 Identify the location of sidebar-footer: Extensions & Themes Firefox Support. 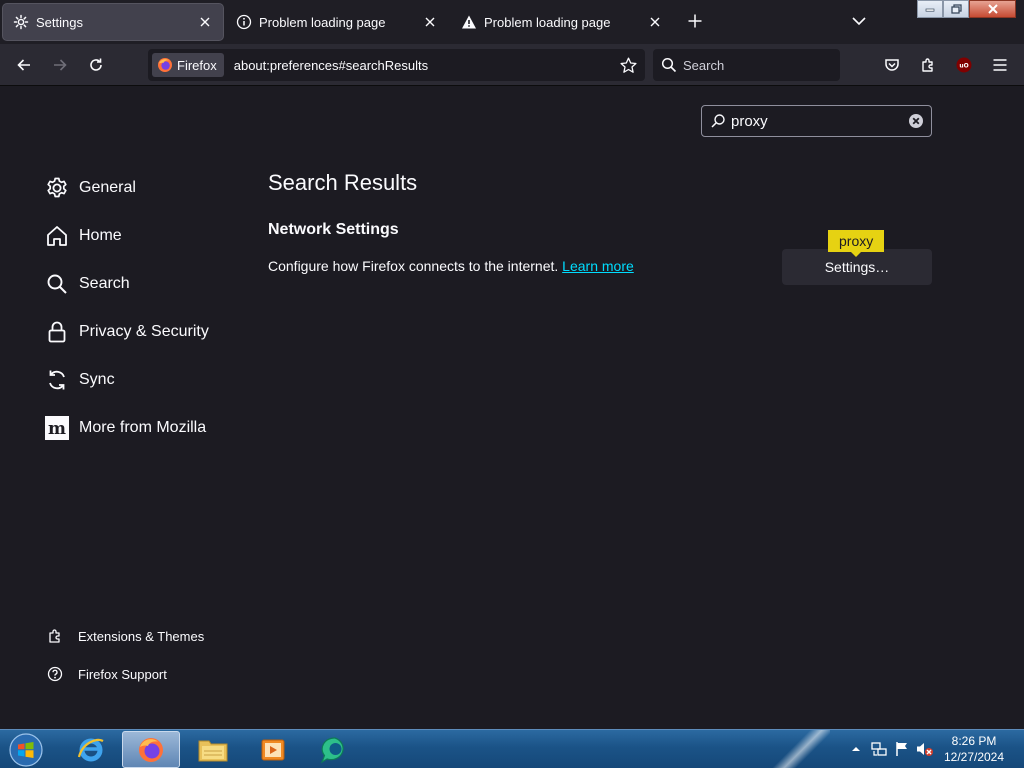
(156, 655).